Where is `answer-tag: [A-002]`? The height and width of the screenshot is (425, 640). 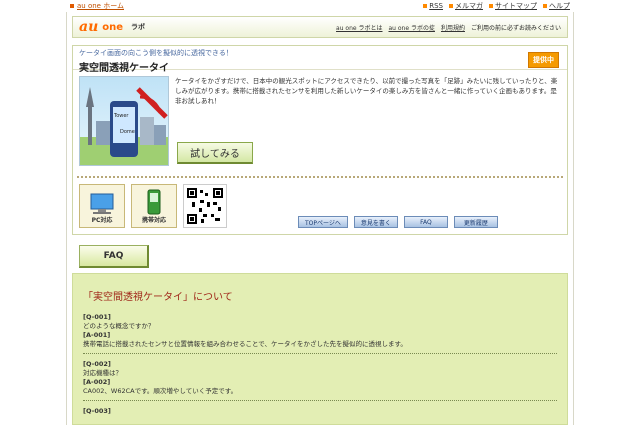
answer-tag: [A-002] is located at coordinates (97, 382).